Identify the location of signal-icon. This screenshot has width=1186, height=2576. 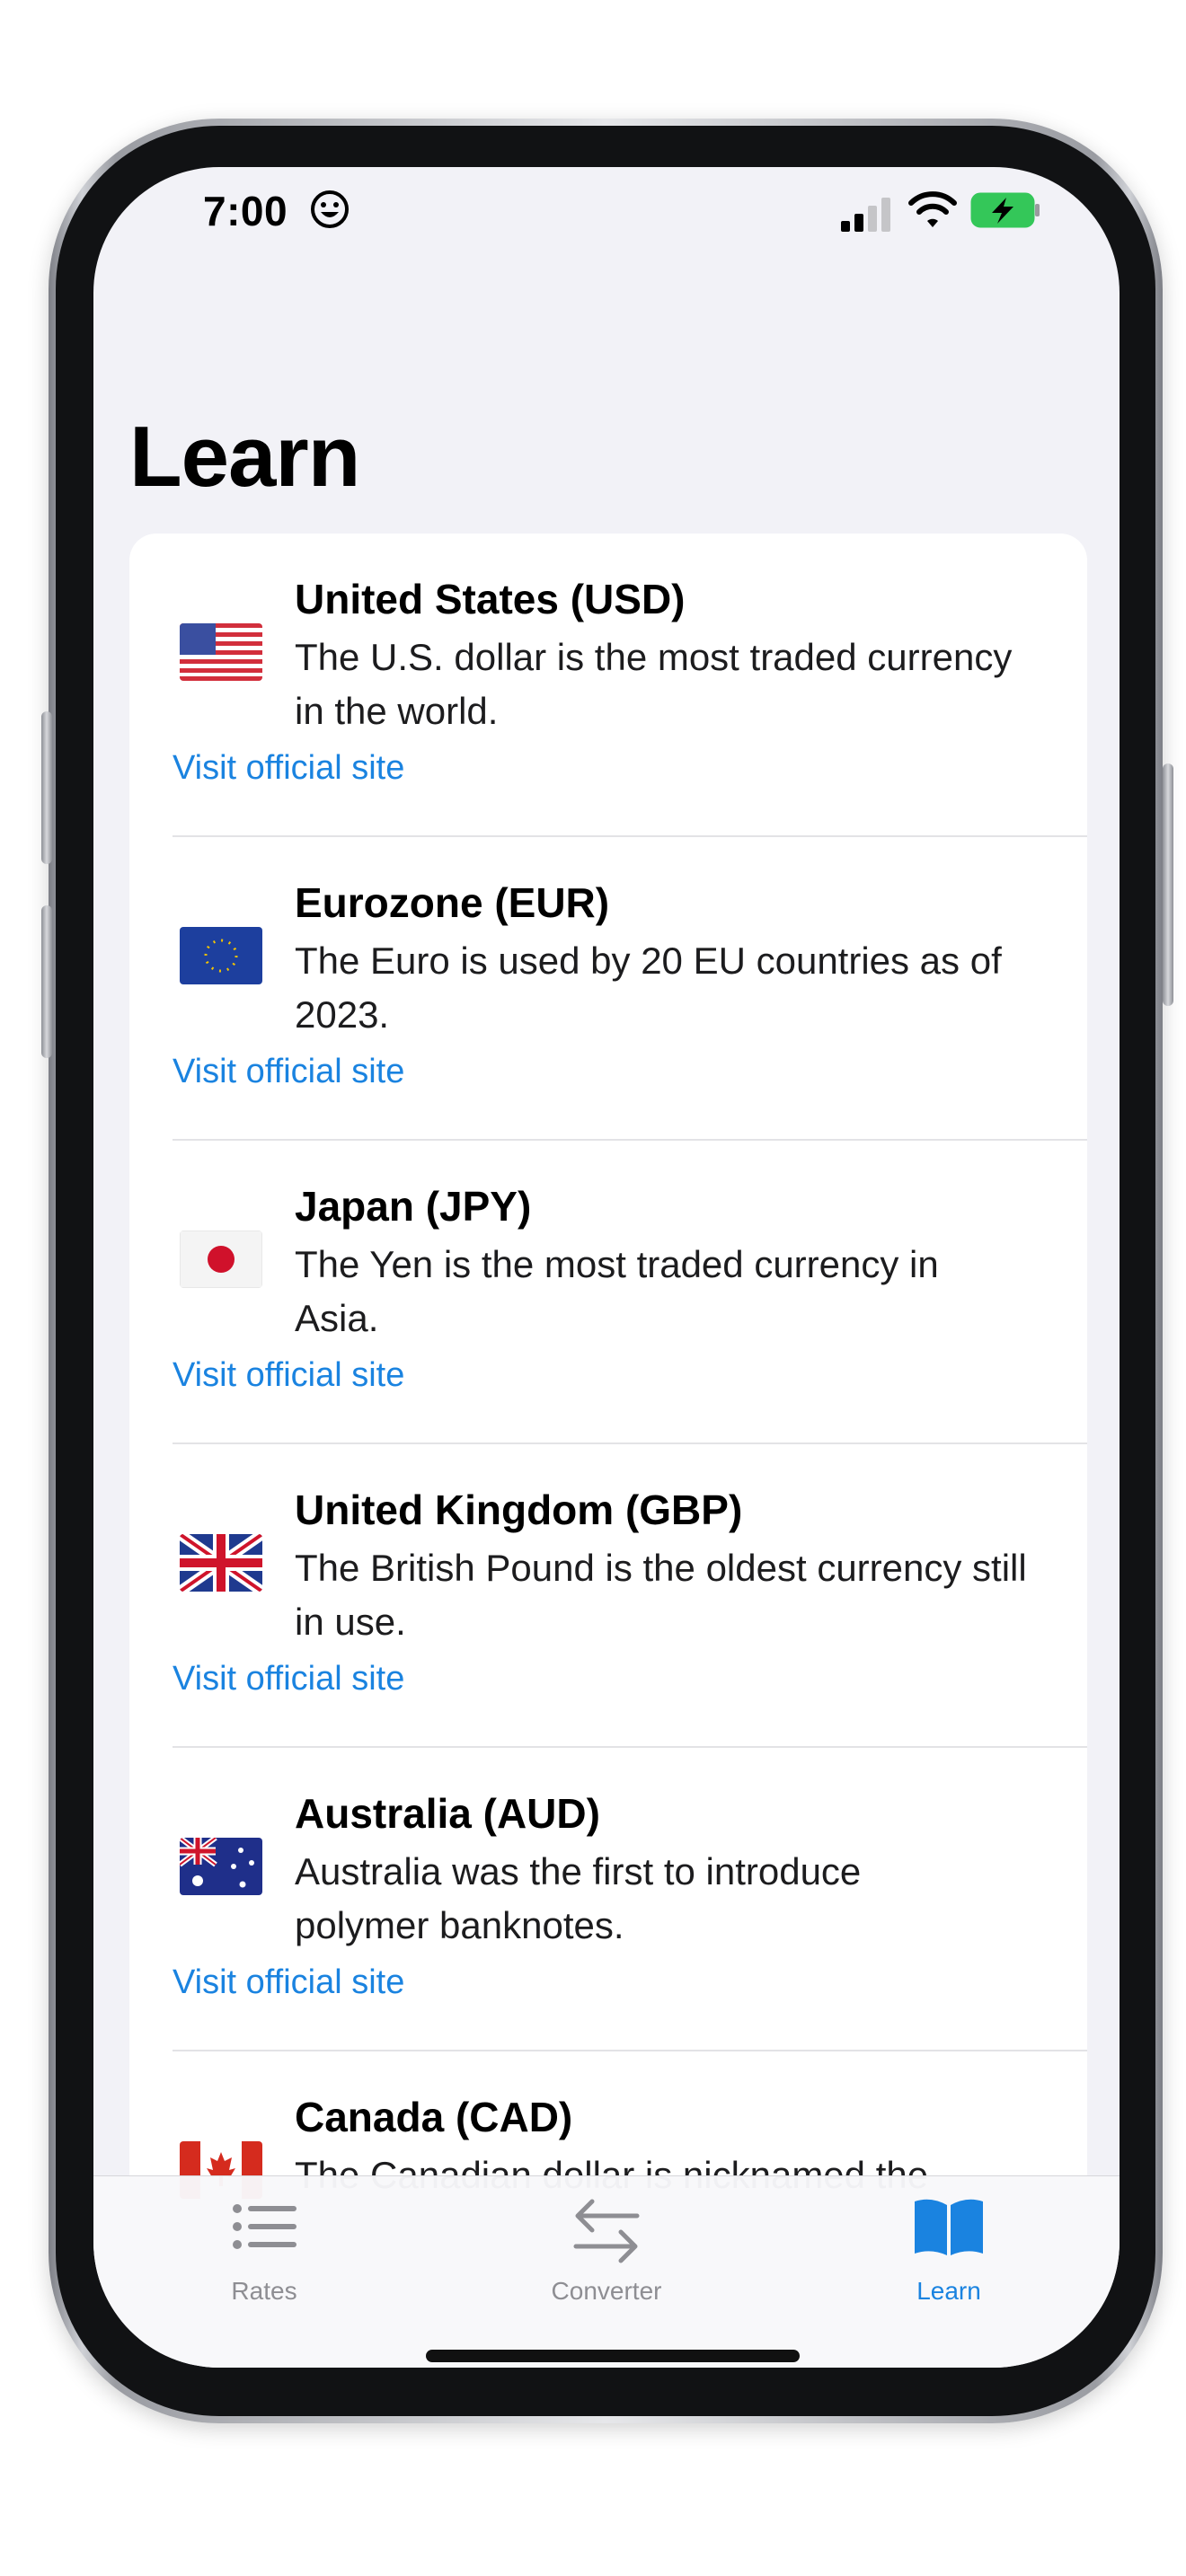
(865, 215).